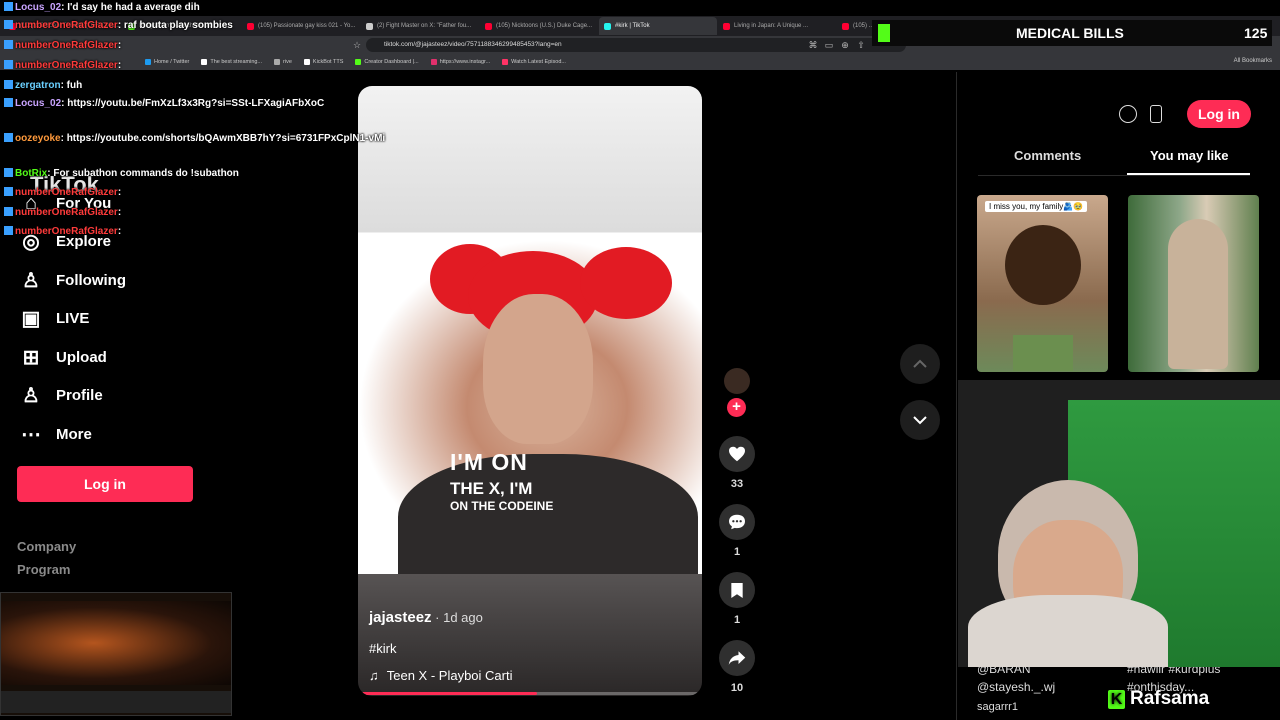 The width and height of the screenshot is (1280, 720). Describe the element at coordinates (737, 552) in the screenshot. I see `comment-count: 1` at that location.